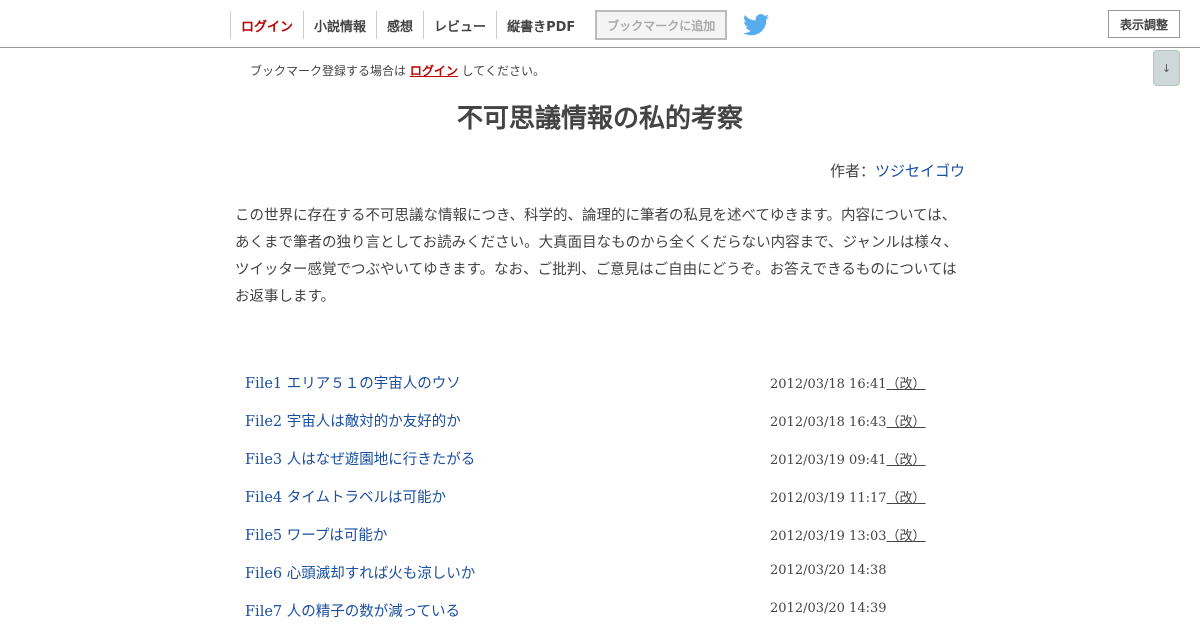 The image size is (1200, 630). Describe the element at coordinates (1166, 68) in the screenshot. I see `scroll-down-button: ↓` at that location.